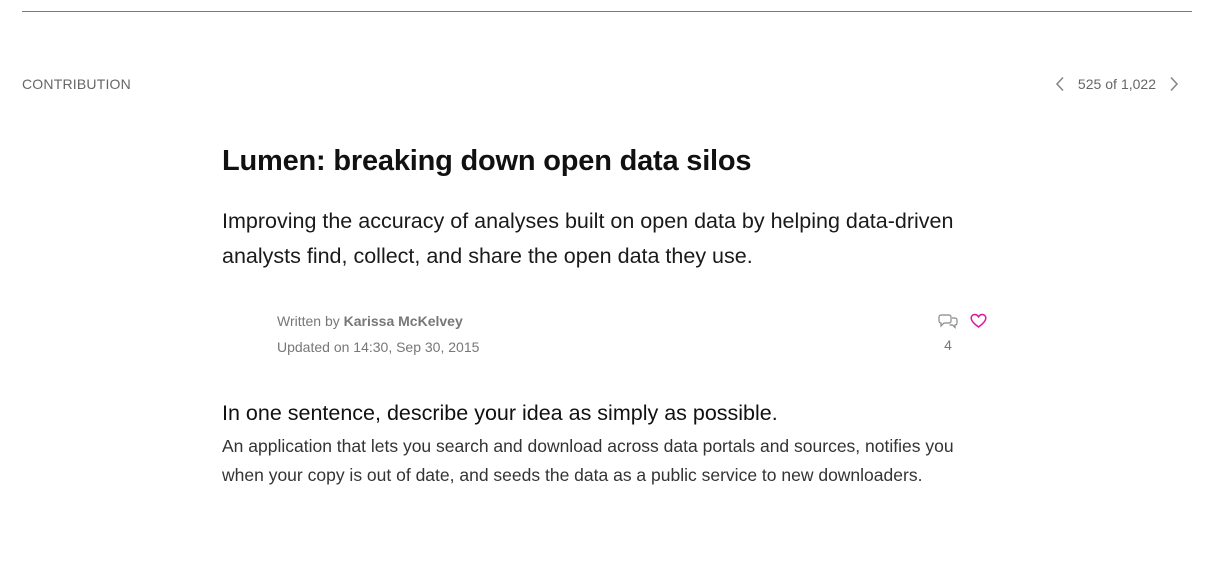  Describe the element at coordinates (1174, 84) in the screenshot. I see `chevron-right-icon` at that location.